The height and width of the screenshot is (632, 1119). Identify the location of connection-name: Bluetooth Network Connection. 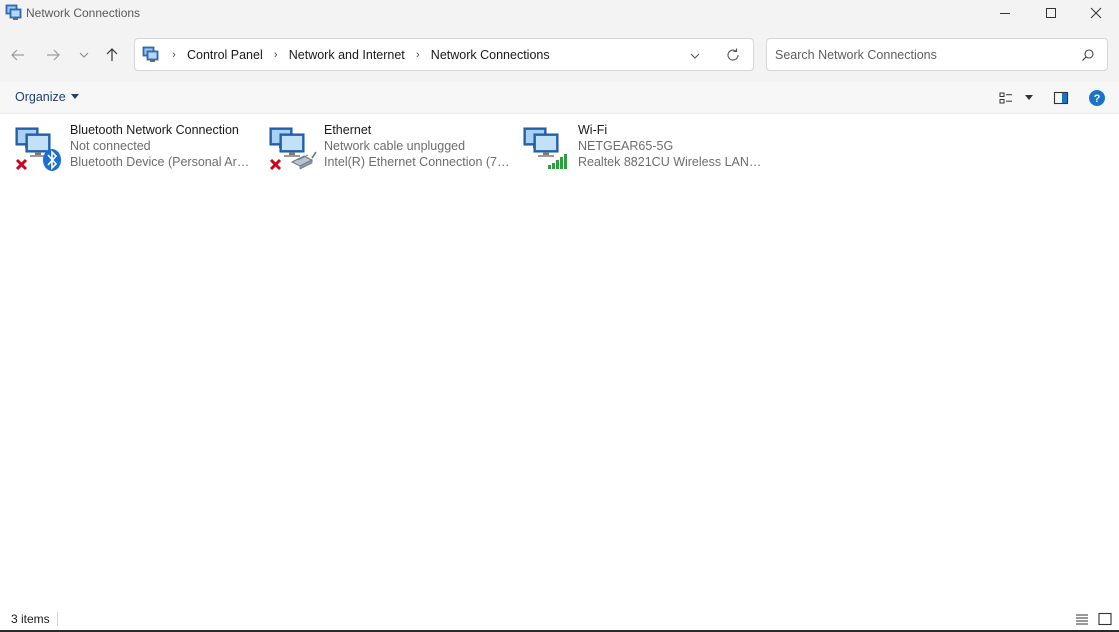
(154, 130).